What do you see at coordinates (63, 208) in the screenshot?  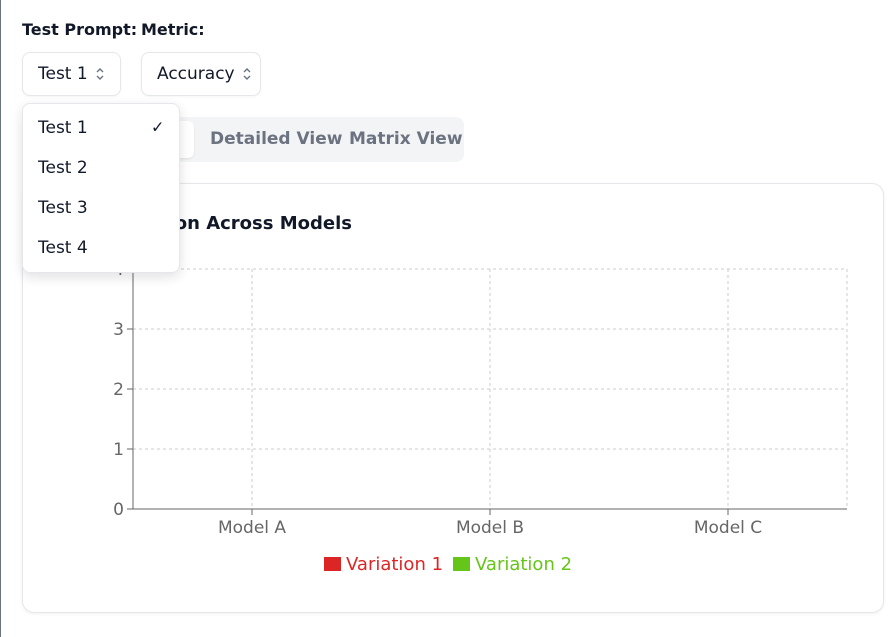 I see `dropdown-option-label: Test 3` at bounding box center [63, 208].